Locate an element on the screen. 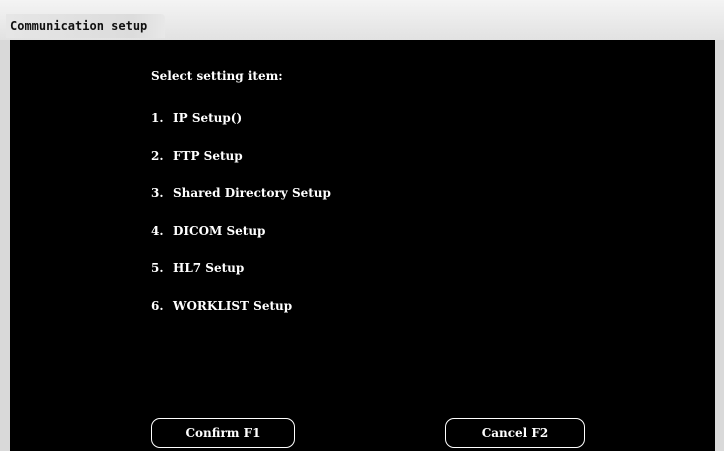 The width and height of the screenshot is (724, 451). menu-item-number: 6. is located at coordinates (157, 305).